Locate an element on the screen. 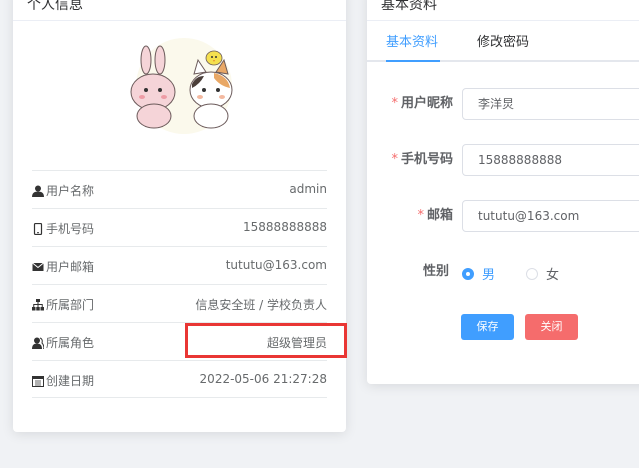 The height and width of the screenshot is (468, 639). info-value: admin is located at coordinates (308, 189).